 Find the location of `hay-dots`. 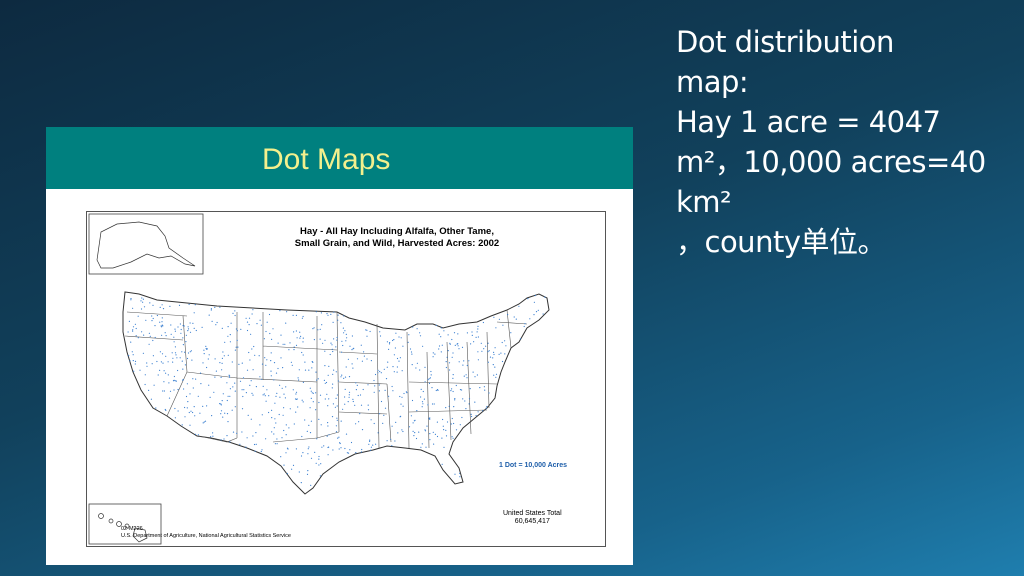

hay-dots is located at coordinates (336, 390).